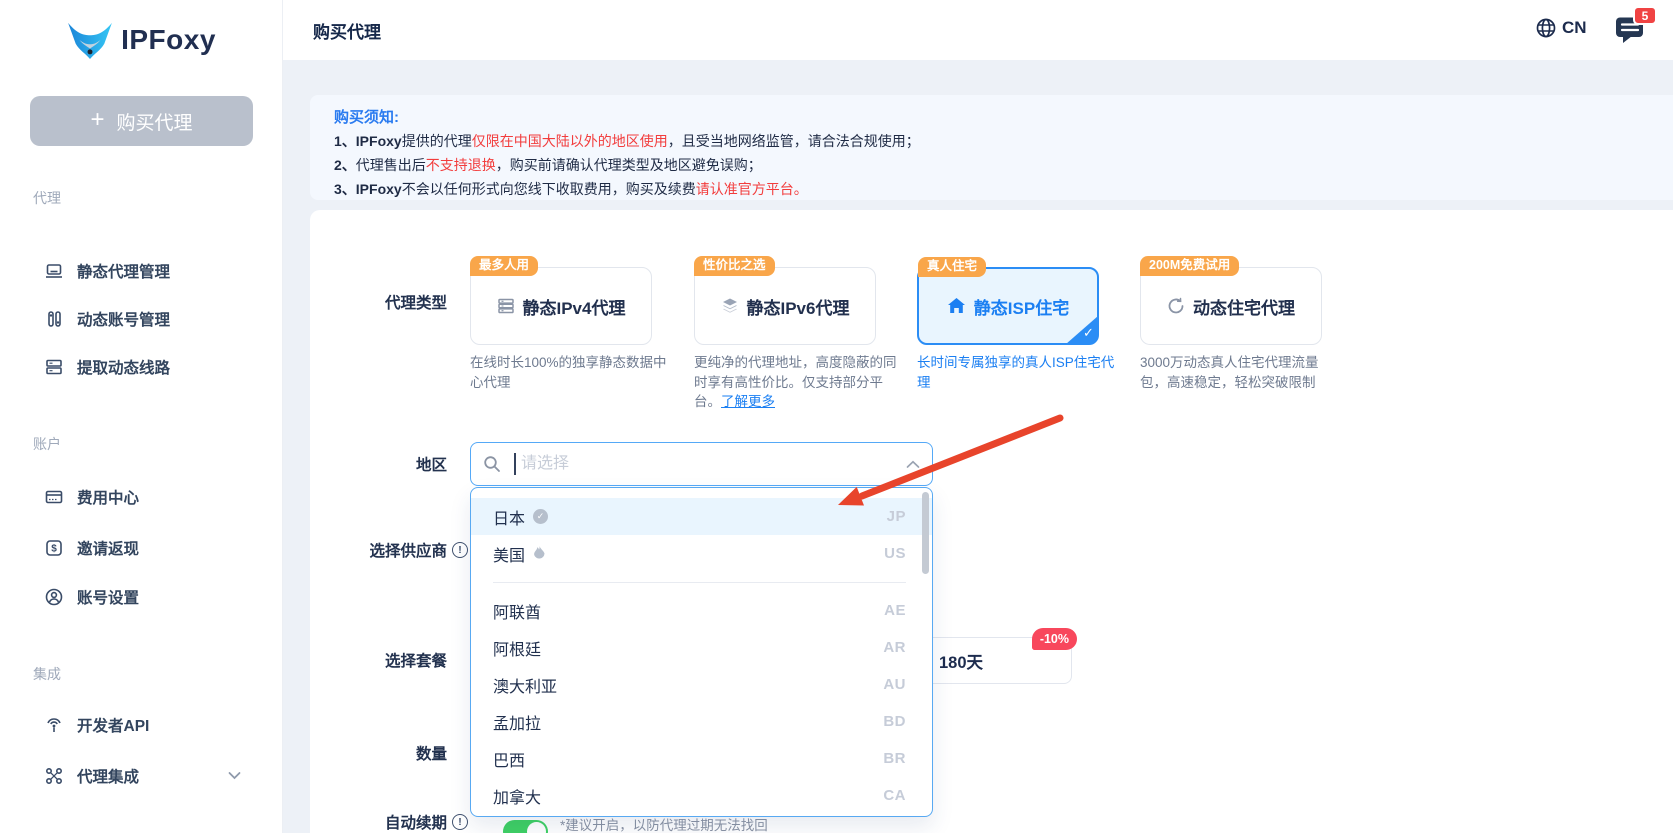  What do you see at coordinates (894, 647) in the screenshot?
I see `region-code: AR` at bounding box center [894, 647].